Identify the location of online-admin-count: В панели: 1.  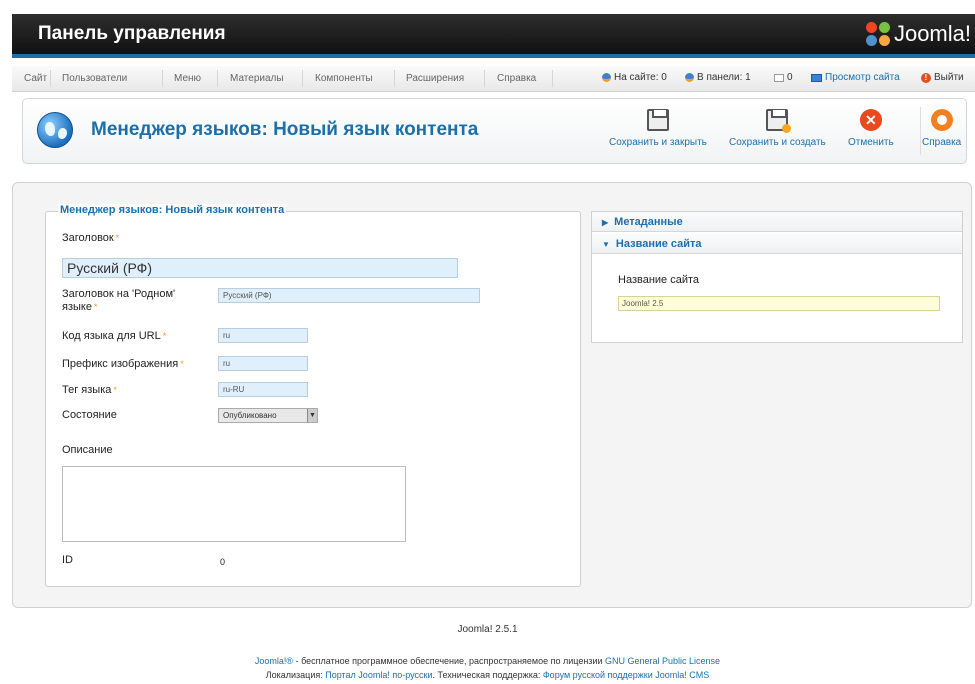
(724, 77).